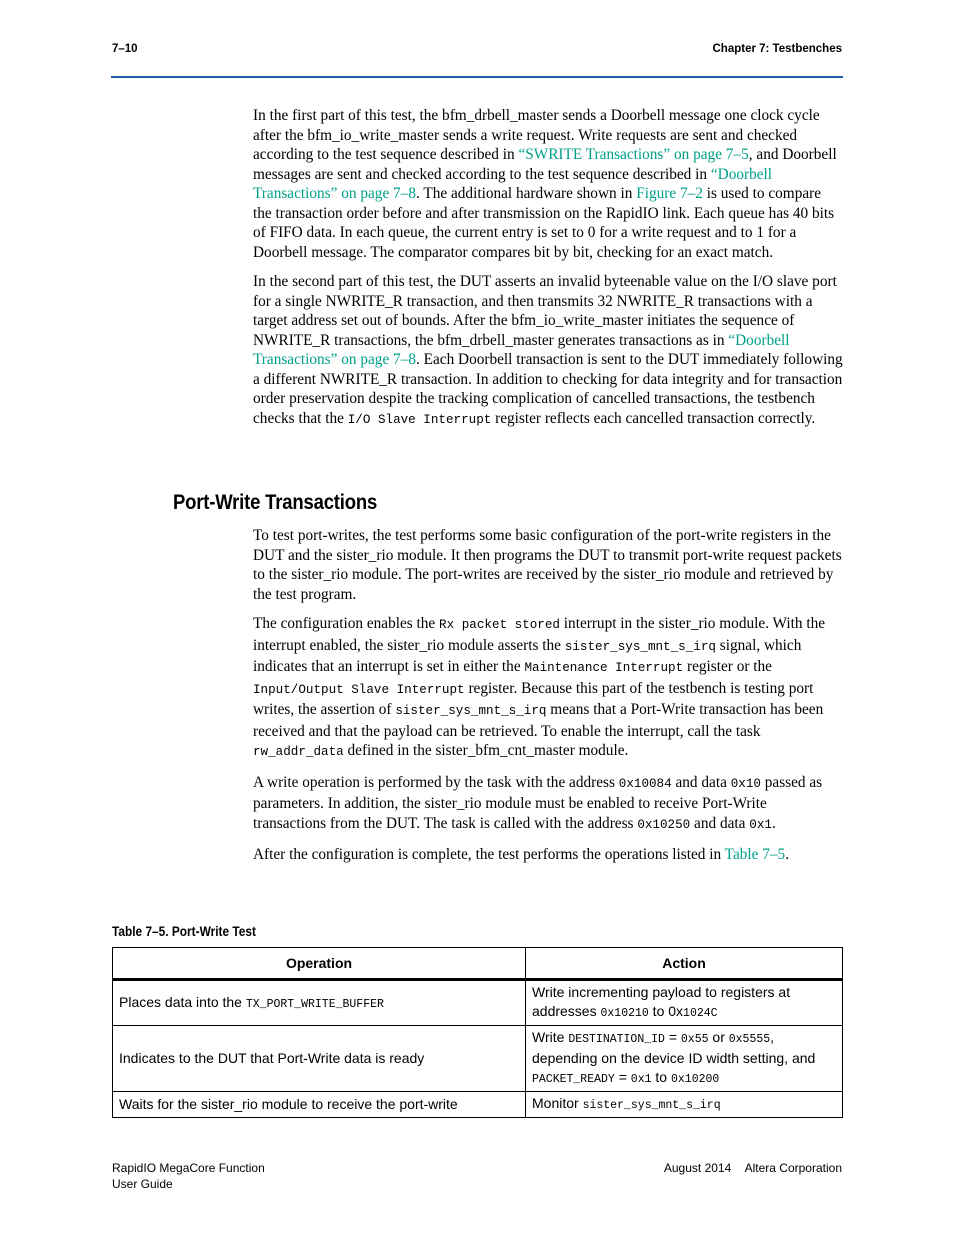 The width and height of the screenshot is (954, 1235). What do you see at coordinates (125, 49) in the screenshot?
I see `page-number: 7–10` at bounding box center [125, 49].